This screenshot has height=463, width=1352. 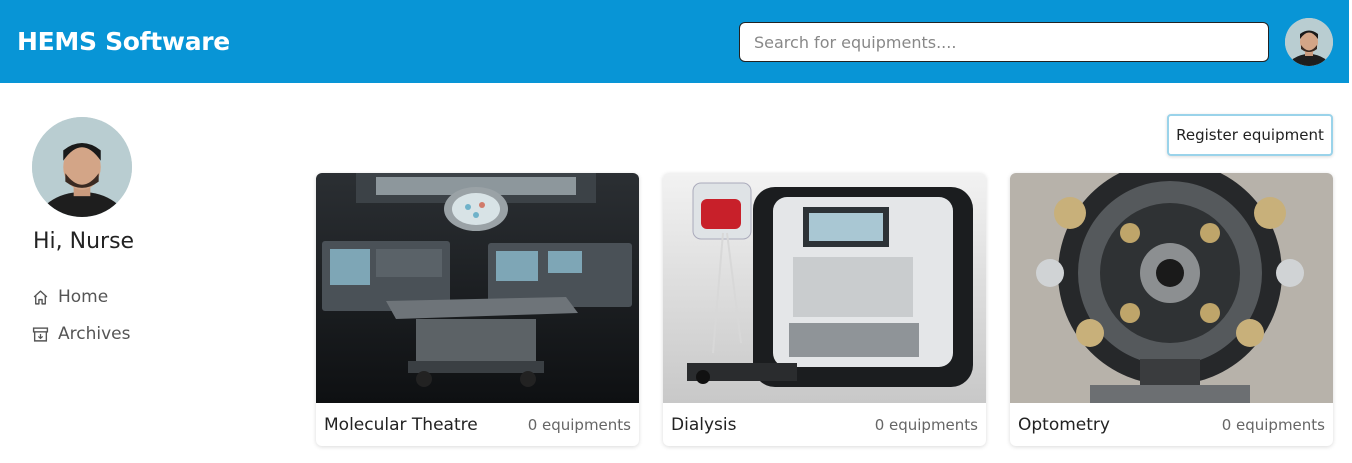 I want to click on card-footer: Dialysis 0 equipments, so click(x=824, y=424).